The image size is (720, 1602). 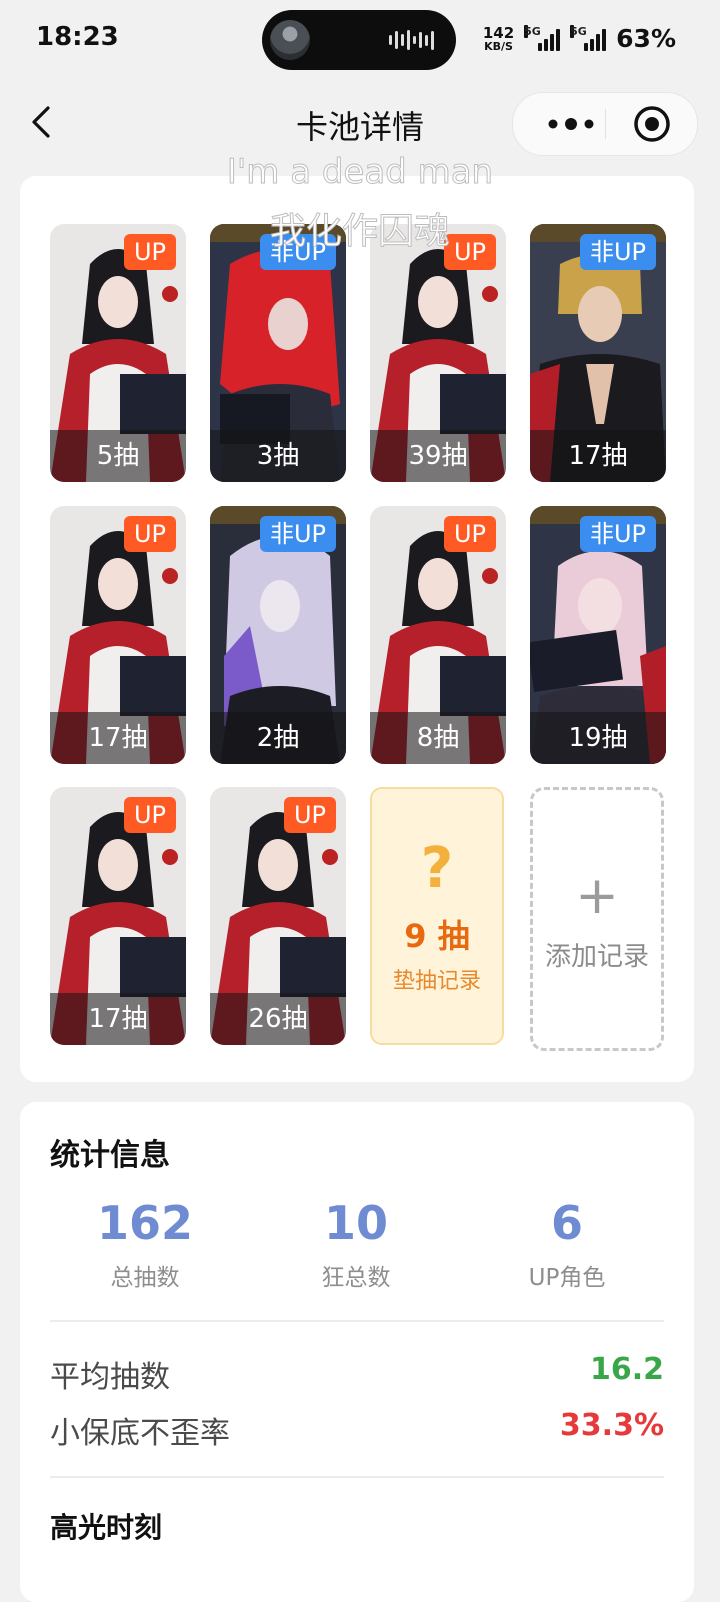 What do you see at coordinates (438, 738) in the screenshot?
I see `pull-count: 8抽` at bounding box center [438, 738].